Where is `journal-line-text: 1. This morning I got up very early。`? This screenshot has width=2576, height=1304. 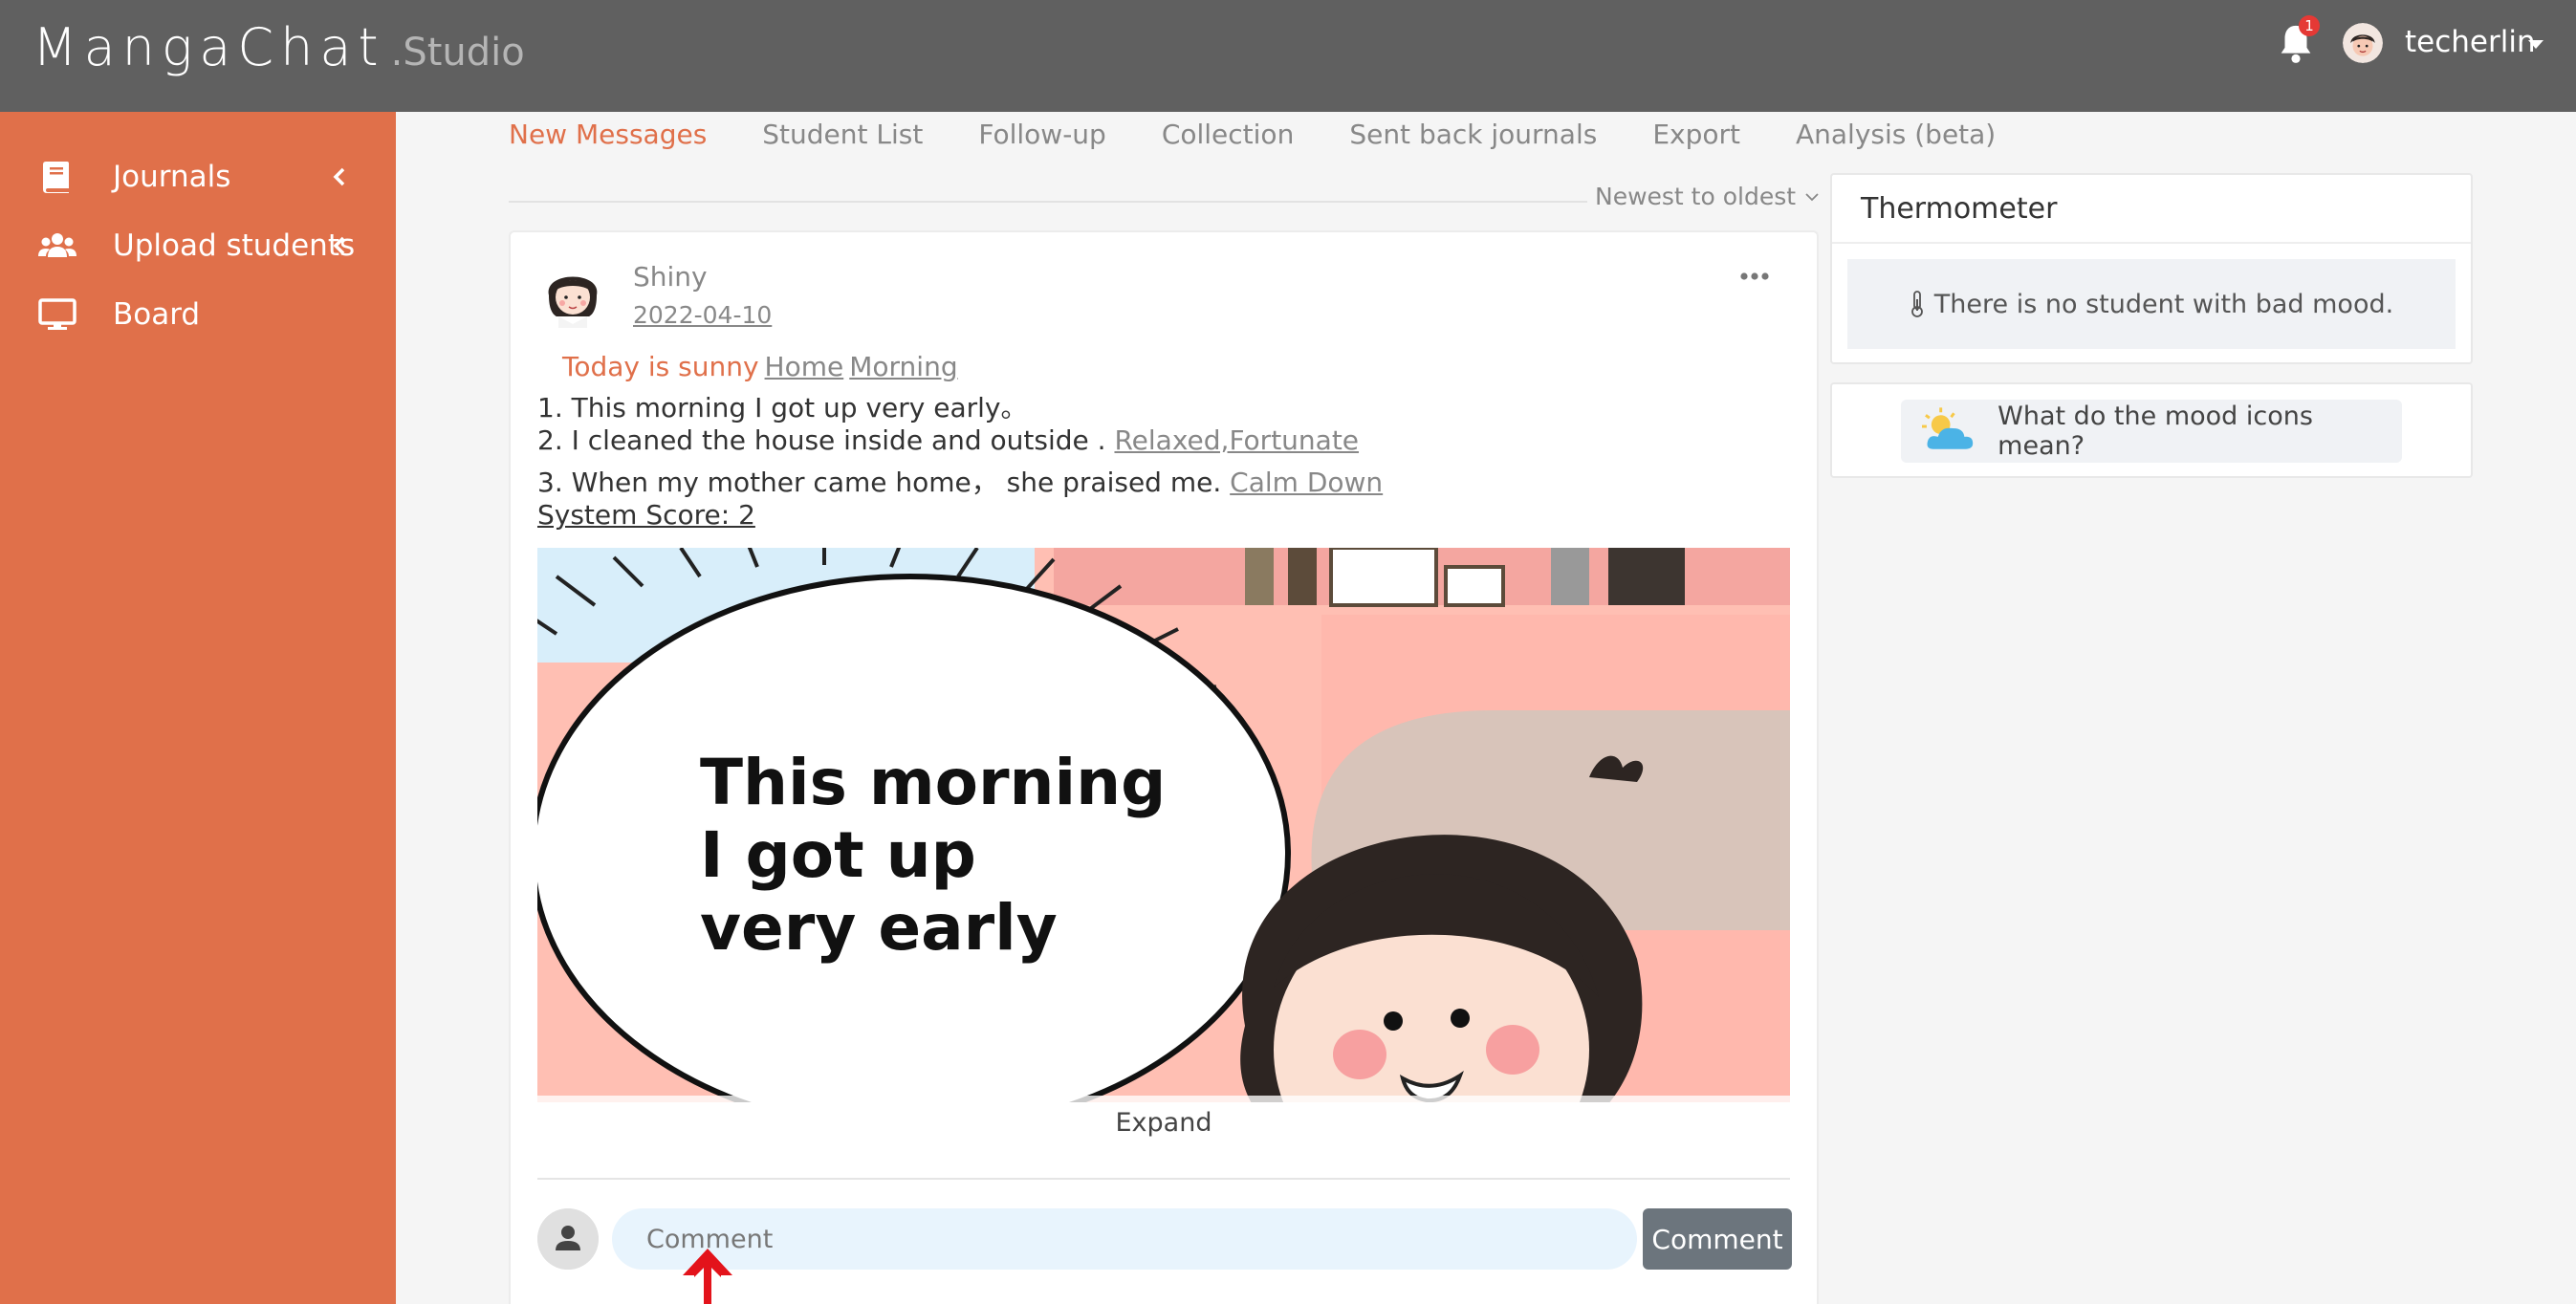 journal-line-text: 1. This morning I got up very early。 is located at coordinates (782, 408).